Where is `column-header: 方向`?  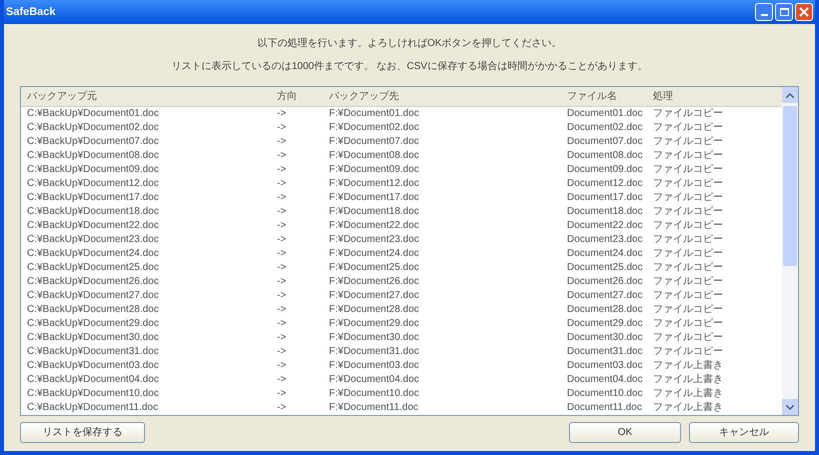 column-header: 方向 is located at coordinates (300, 96).